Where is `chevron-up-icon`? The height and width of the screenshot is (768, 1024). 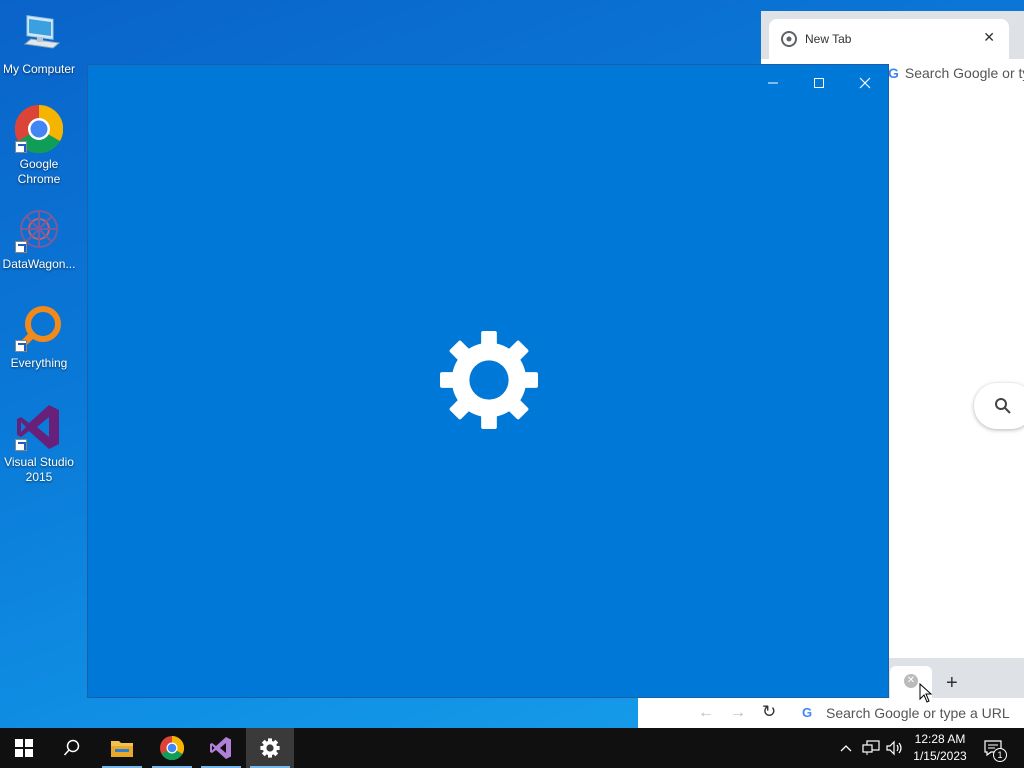
chevron-up-icon is located at coordinates (846, 748).